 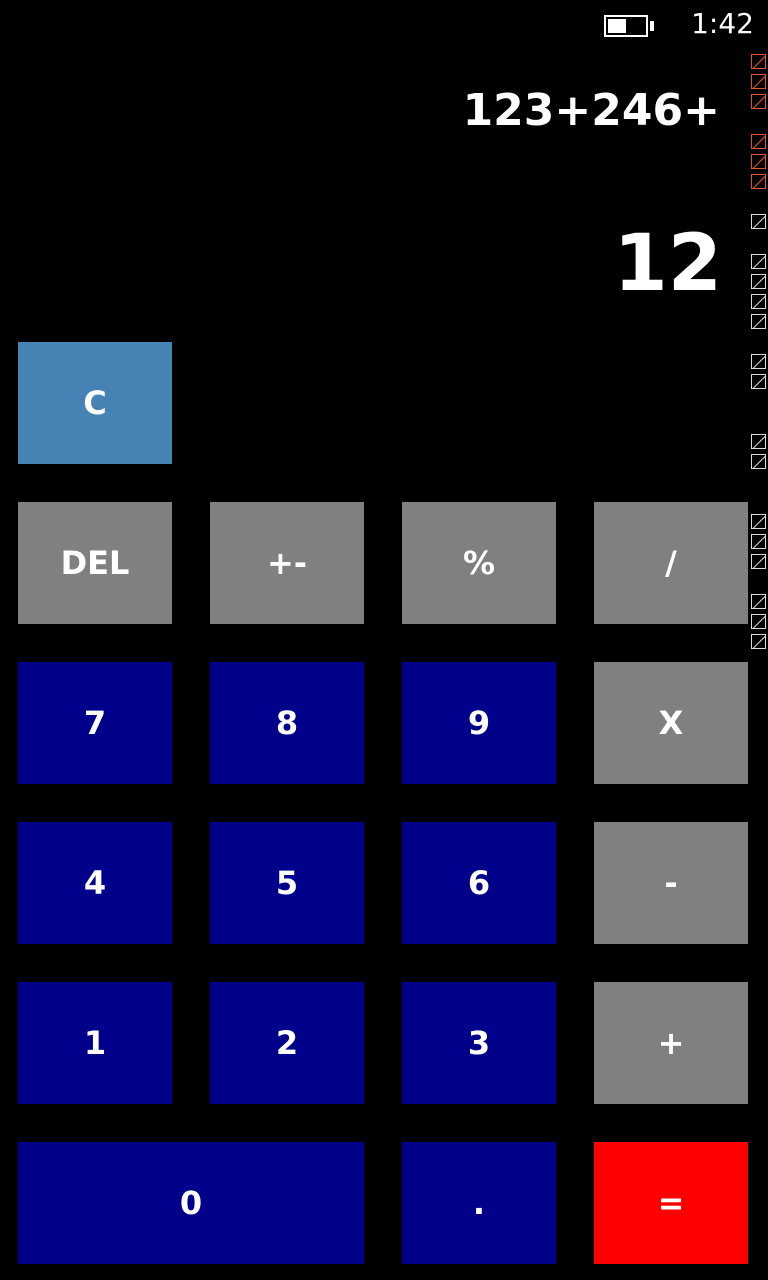 I want to click on digit-8-button: 8, so click(x=287, y=723).